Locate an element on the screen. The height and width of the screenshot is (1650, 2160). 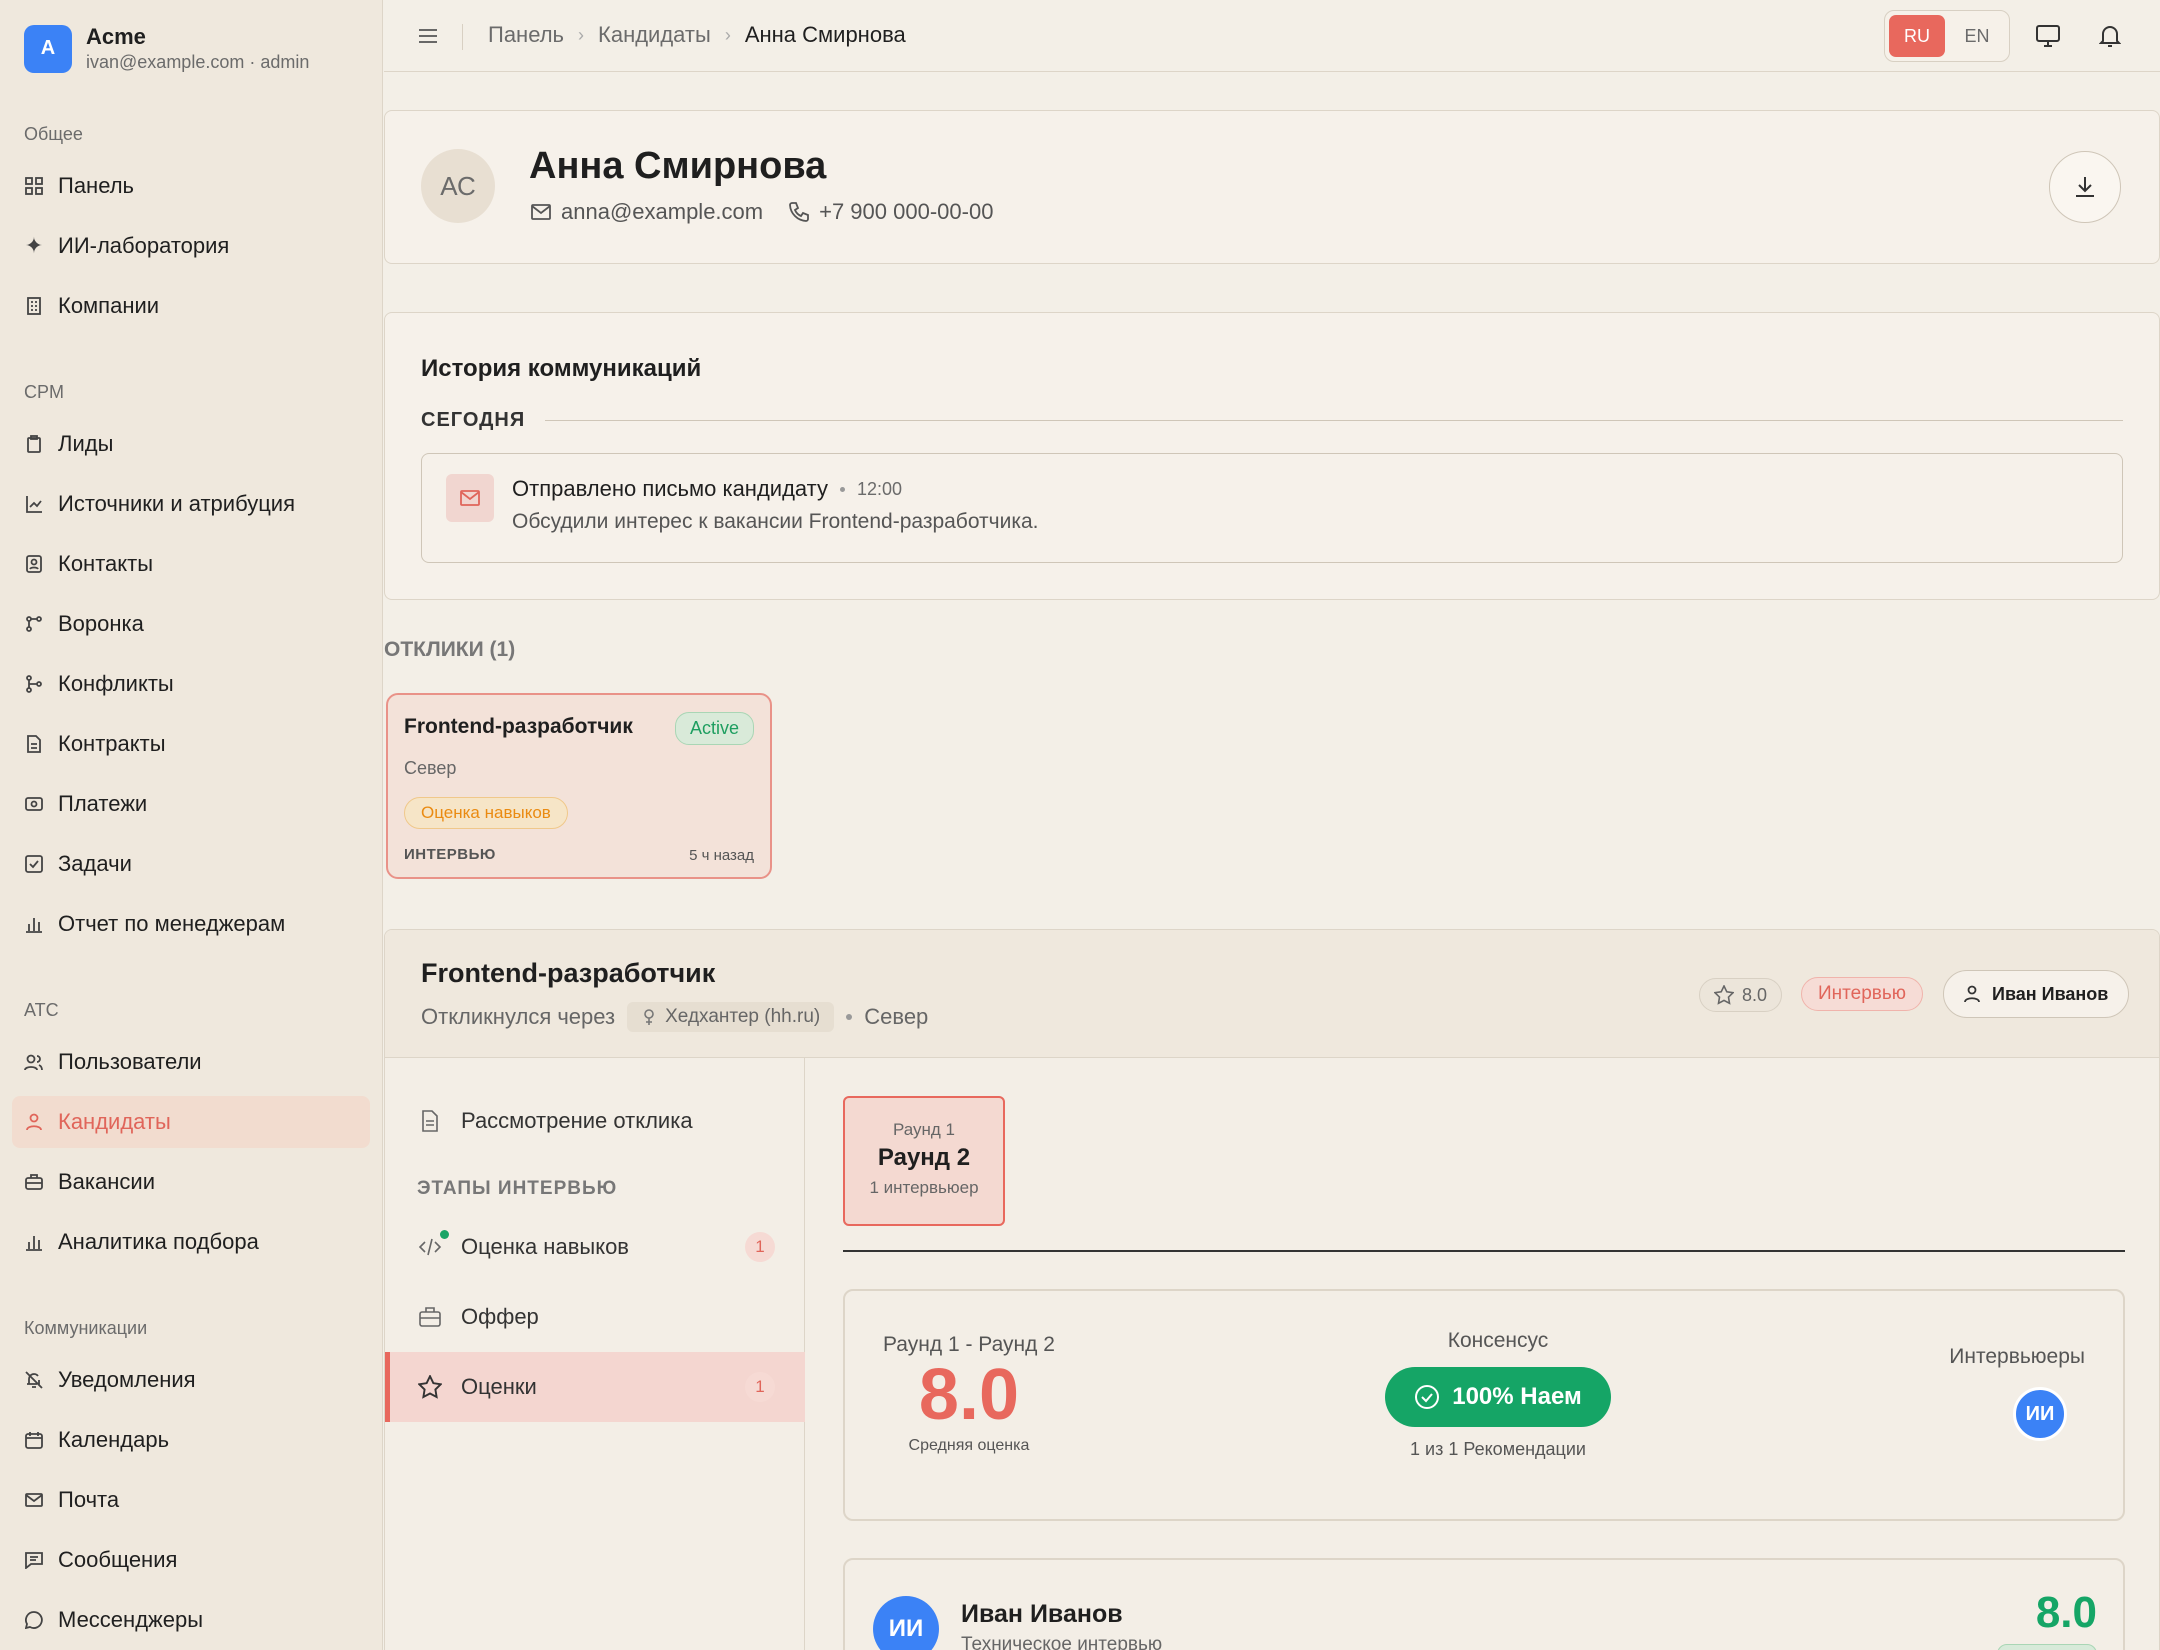
sidebar-item-notifications: Уведомления is located at coordinates (191, 1380).